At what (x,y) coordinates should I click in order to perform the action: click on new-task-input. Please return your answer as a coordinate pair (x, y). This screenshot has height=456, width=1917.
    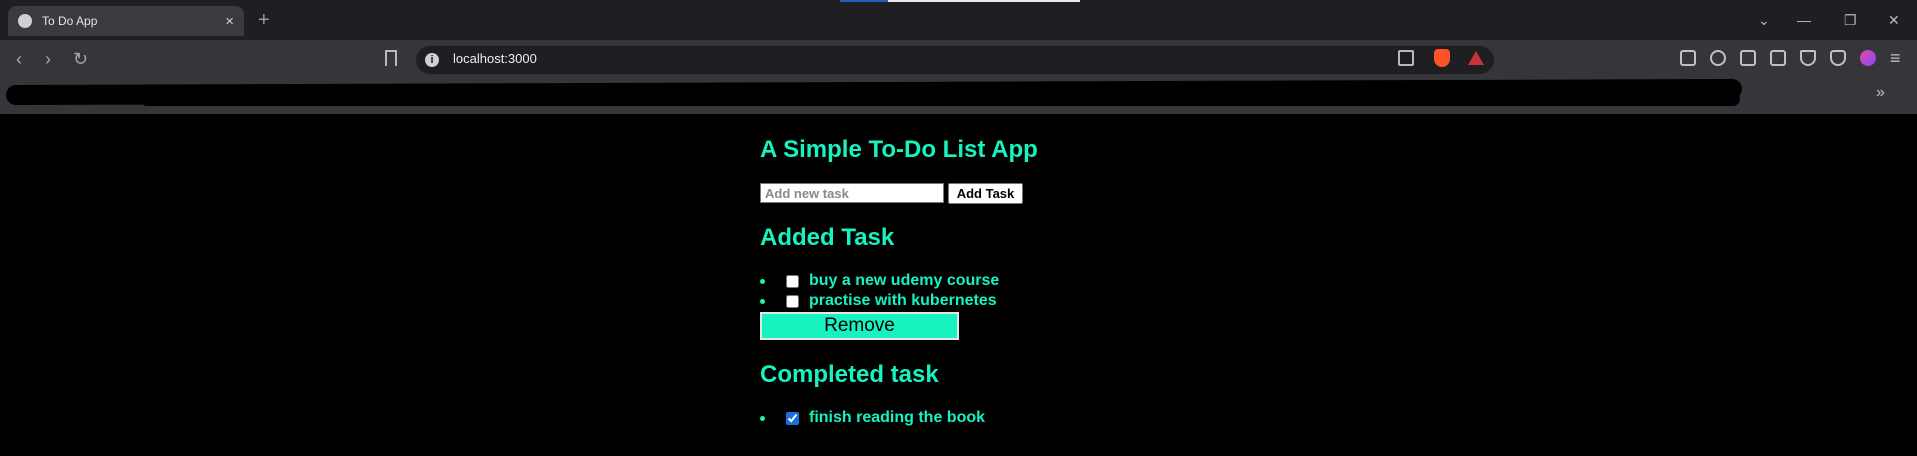
    Looking at the image, I should click on (852, 193).